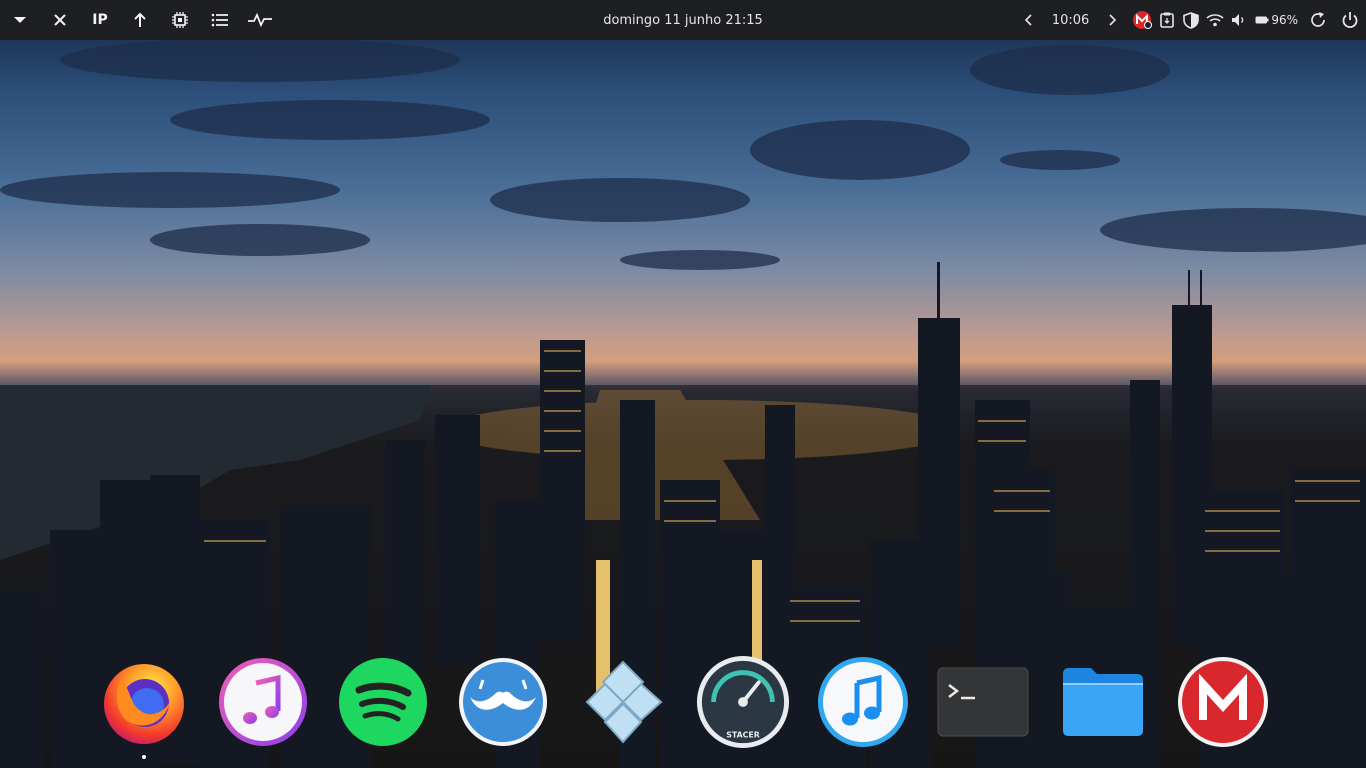  What do you see at coordinates (1284, 20) in the screenshot?
I see `battery-percent: 96%` at bounding box center [1284, 20].